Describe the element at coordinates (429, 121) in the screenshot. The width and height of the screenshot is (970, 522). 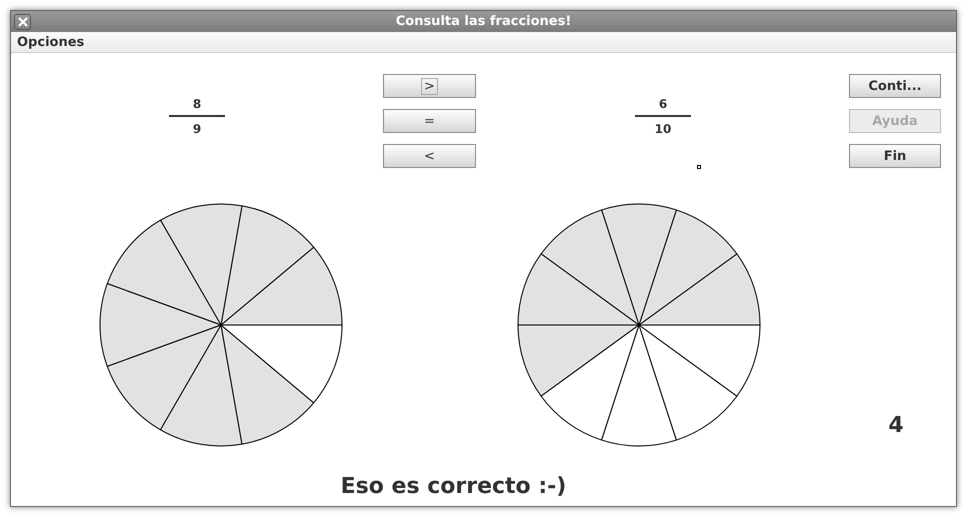
I see `compare-button: =` at that location.